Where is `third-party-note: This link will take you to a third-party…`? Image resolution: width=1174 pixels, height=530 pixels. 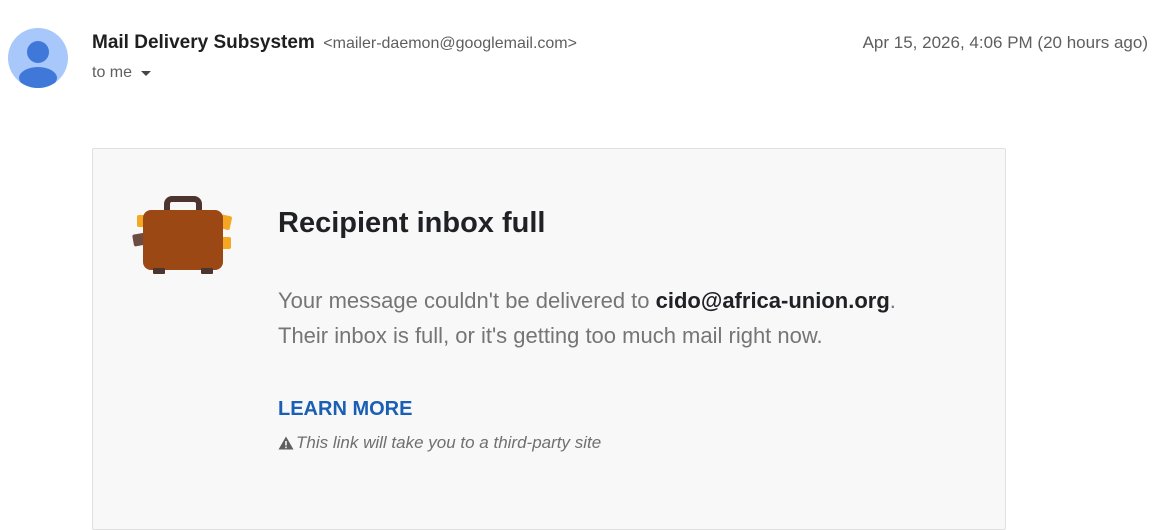
third-party-note: This link will take you to a third-party… is located at coordinates (439, 443).